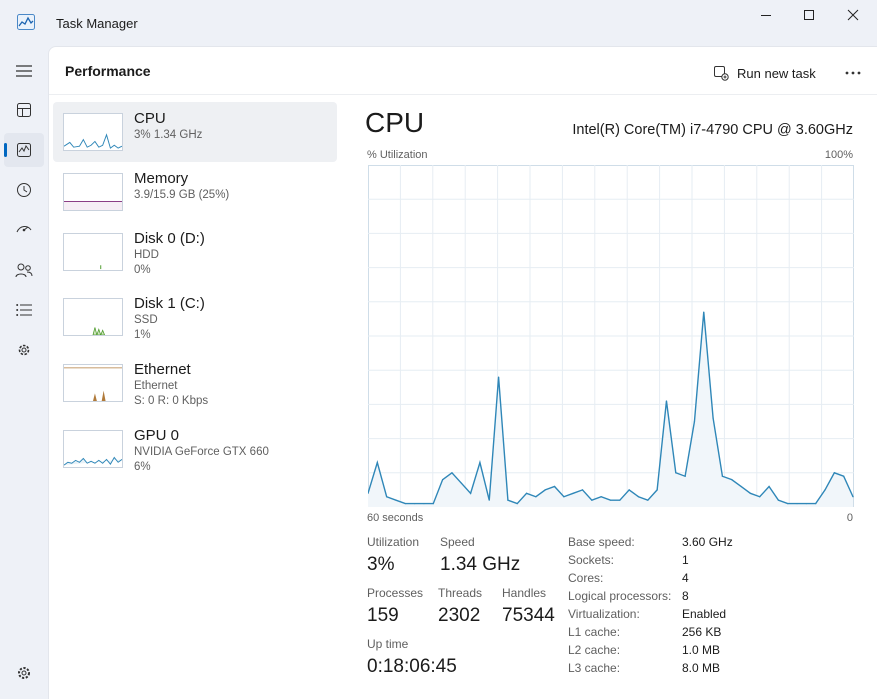 This screenshot has height=699, width=877. I want to click on nav-startup-apps, so click(24, 230).